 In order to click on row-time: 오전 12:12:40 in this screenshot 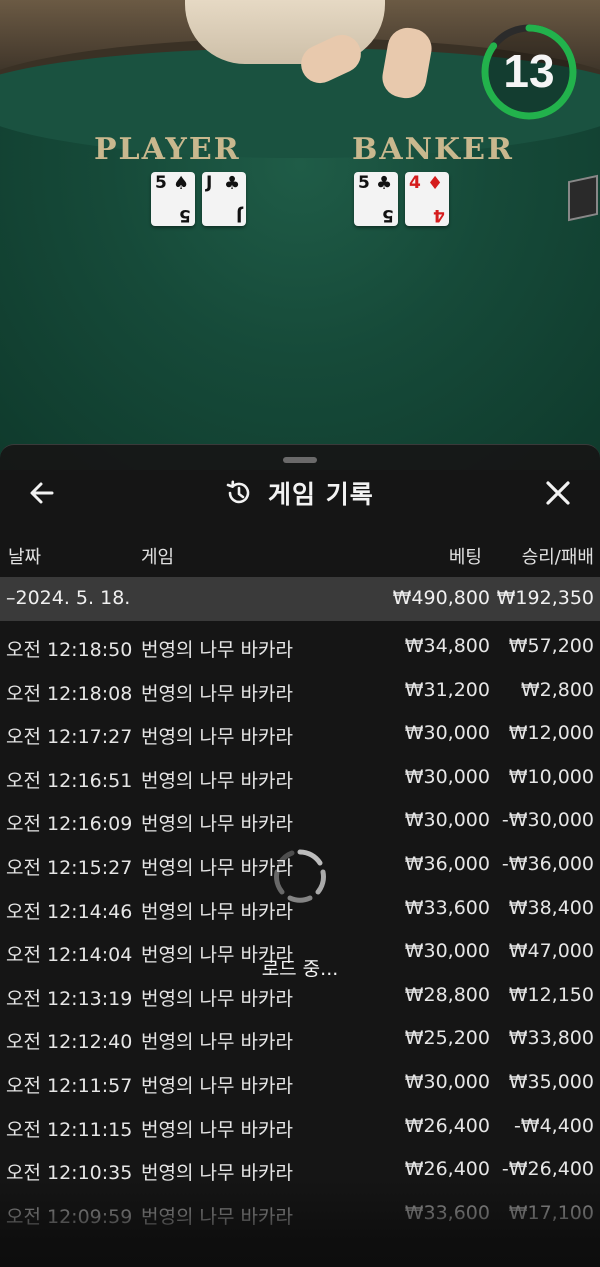, I will do `click(69, 1042)`.